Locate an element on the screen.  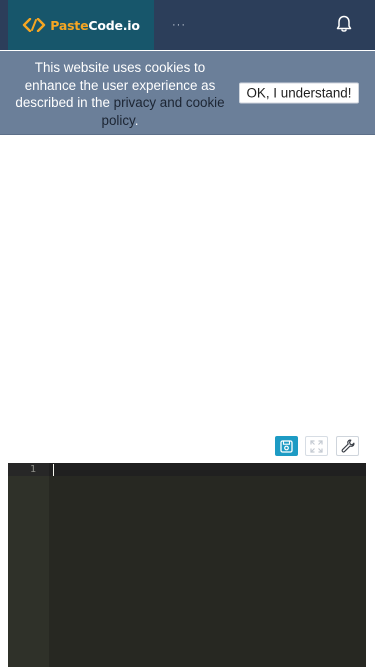
logo-text-code: Code.io is located at coordinates (114, 25).